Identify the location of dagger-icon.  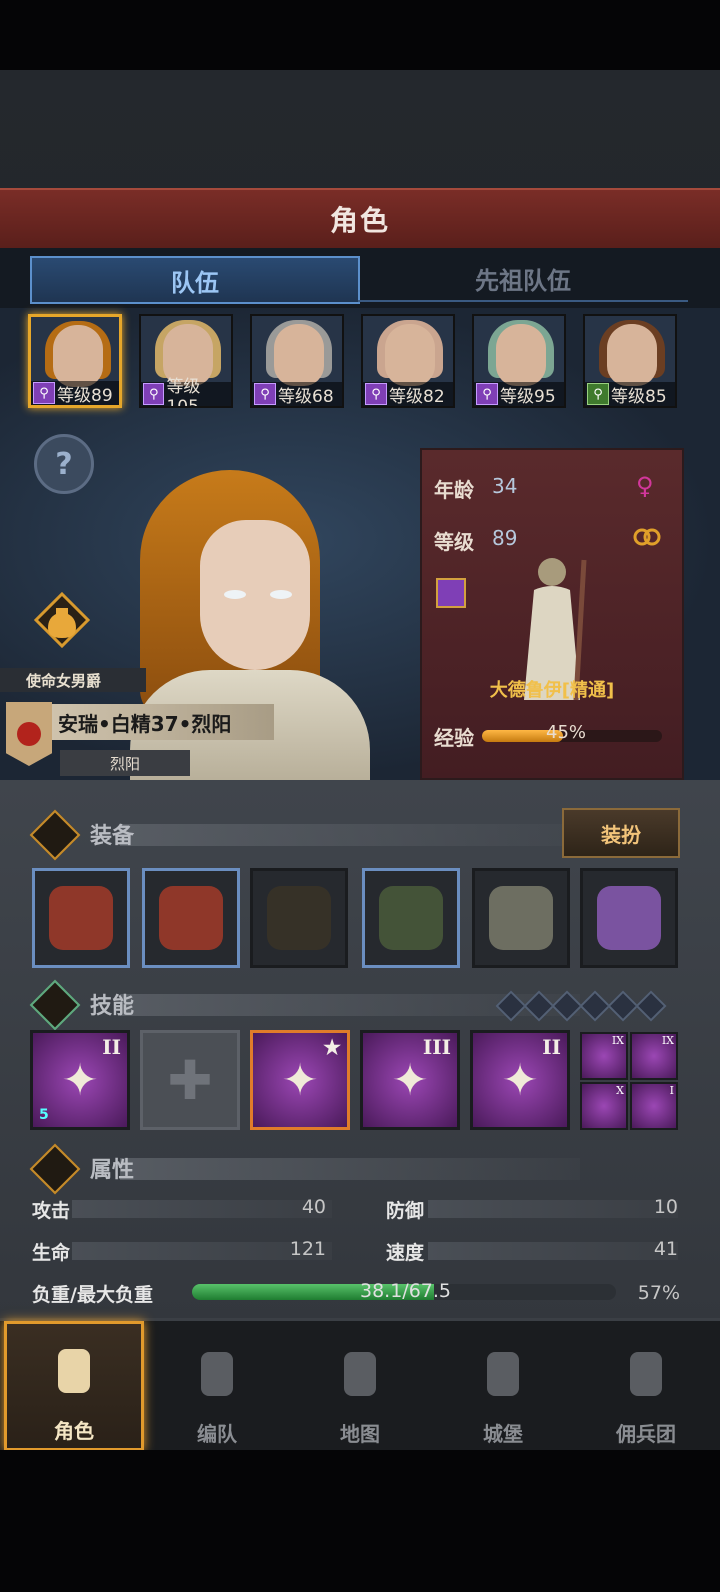
(55, 835).